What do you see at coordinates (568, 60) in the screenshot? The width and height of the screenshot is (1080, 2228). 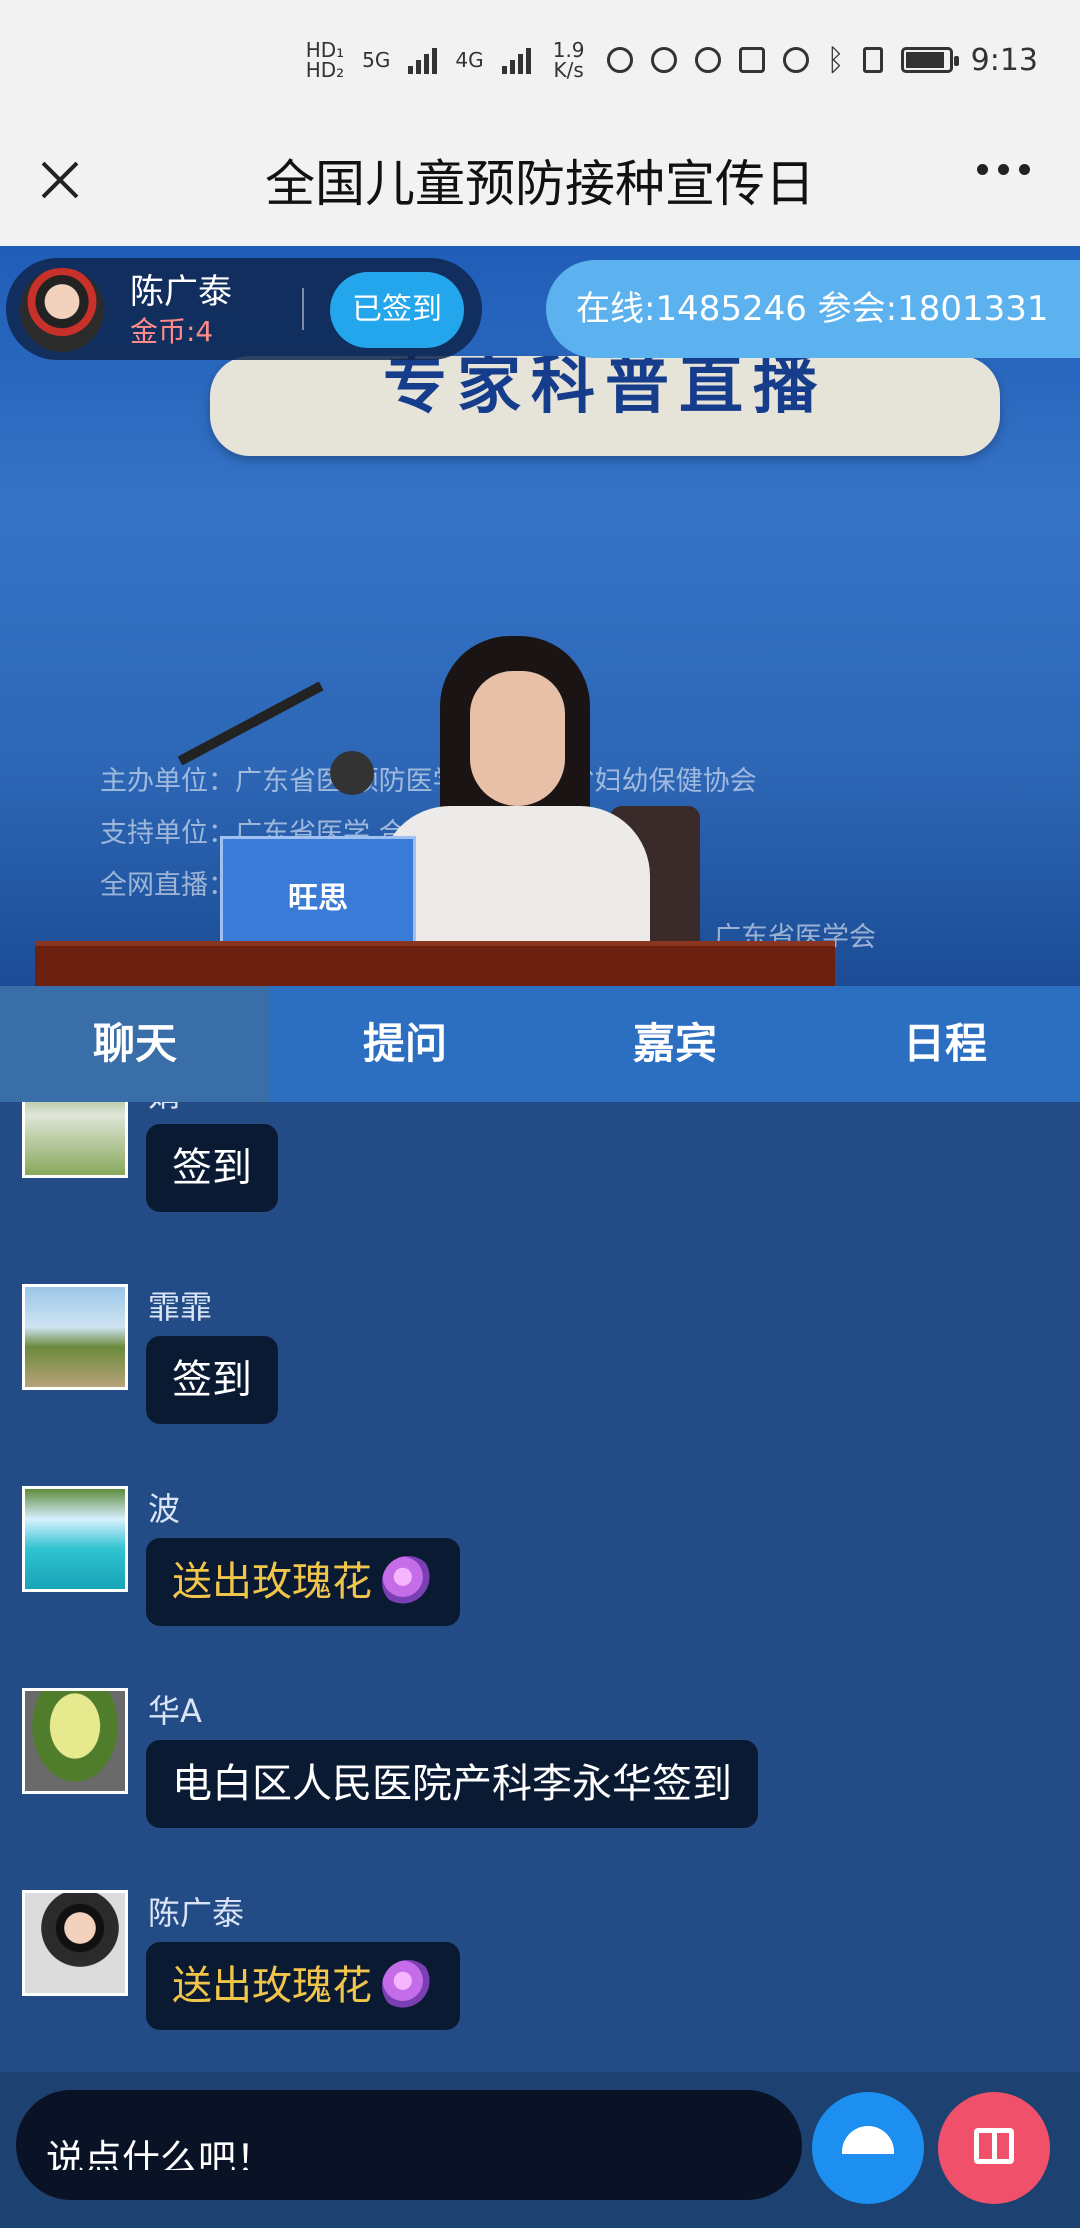 I see `net-speed: 1.9 K/s` at bounding box center [568, 60].